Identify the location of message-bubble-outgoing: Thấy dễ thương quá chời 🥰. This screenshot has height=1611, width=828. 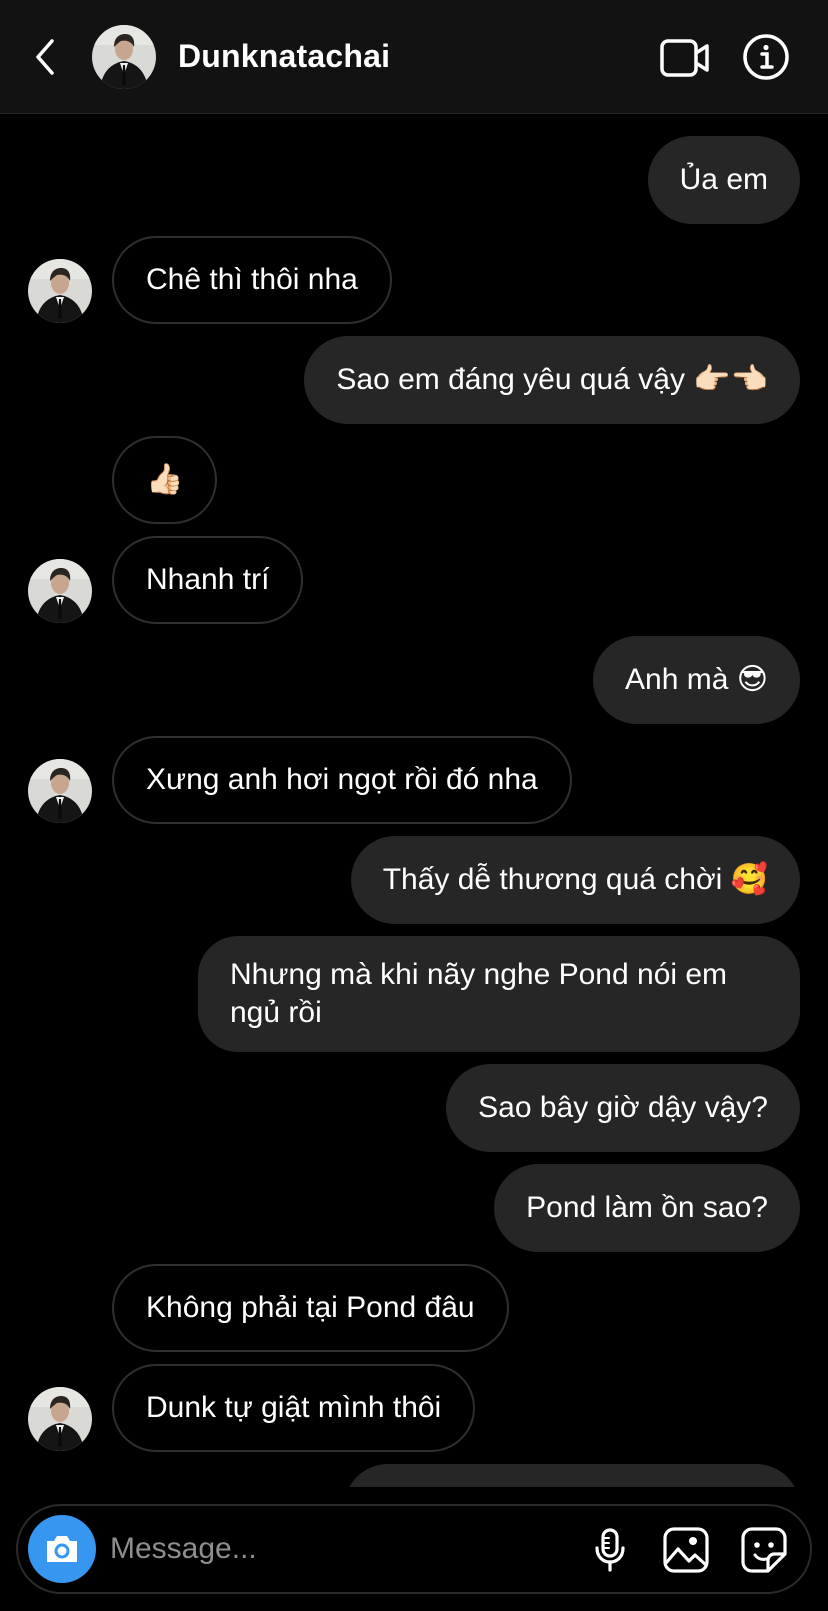
(575, 880).